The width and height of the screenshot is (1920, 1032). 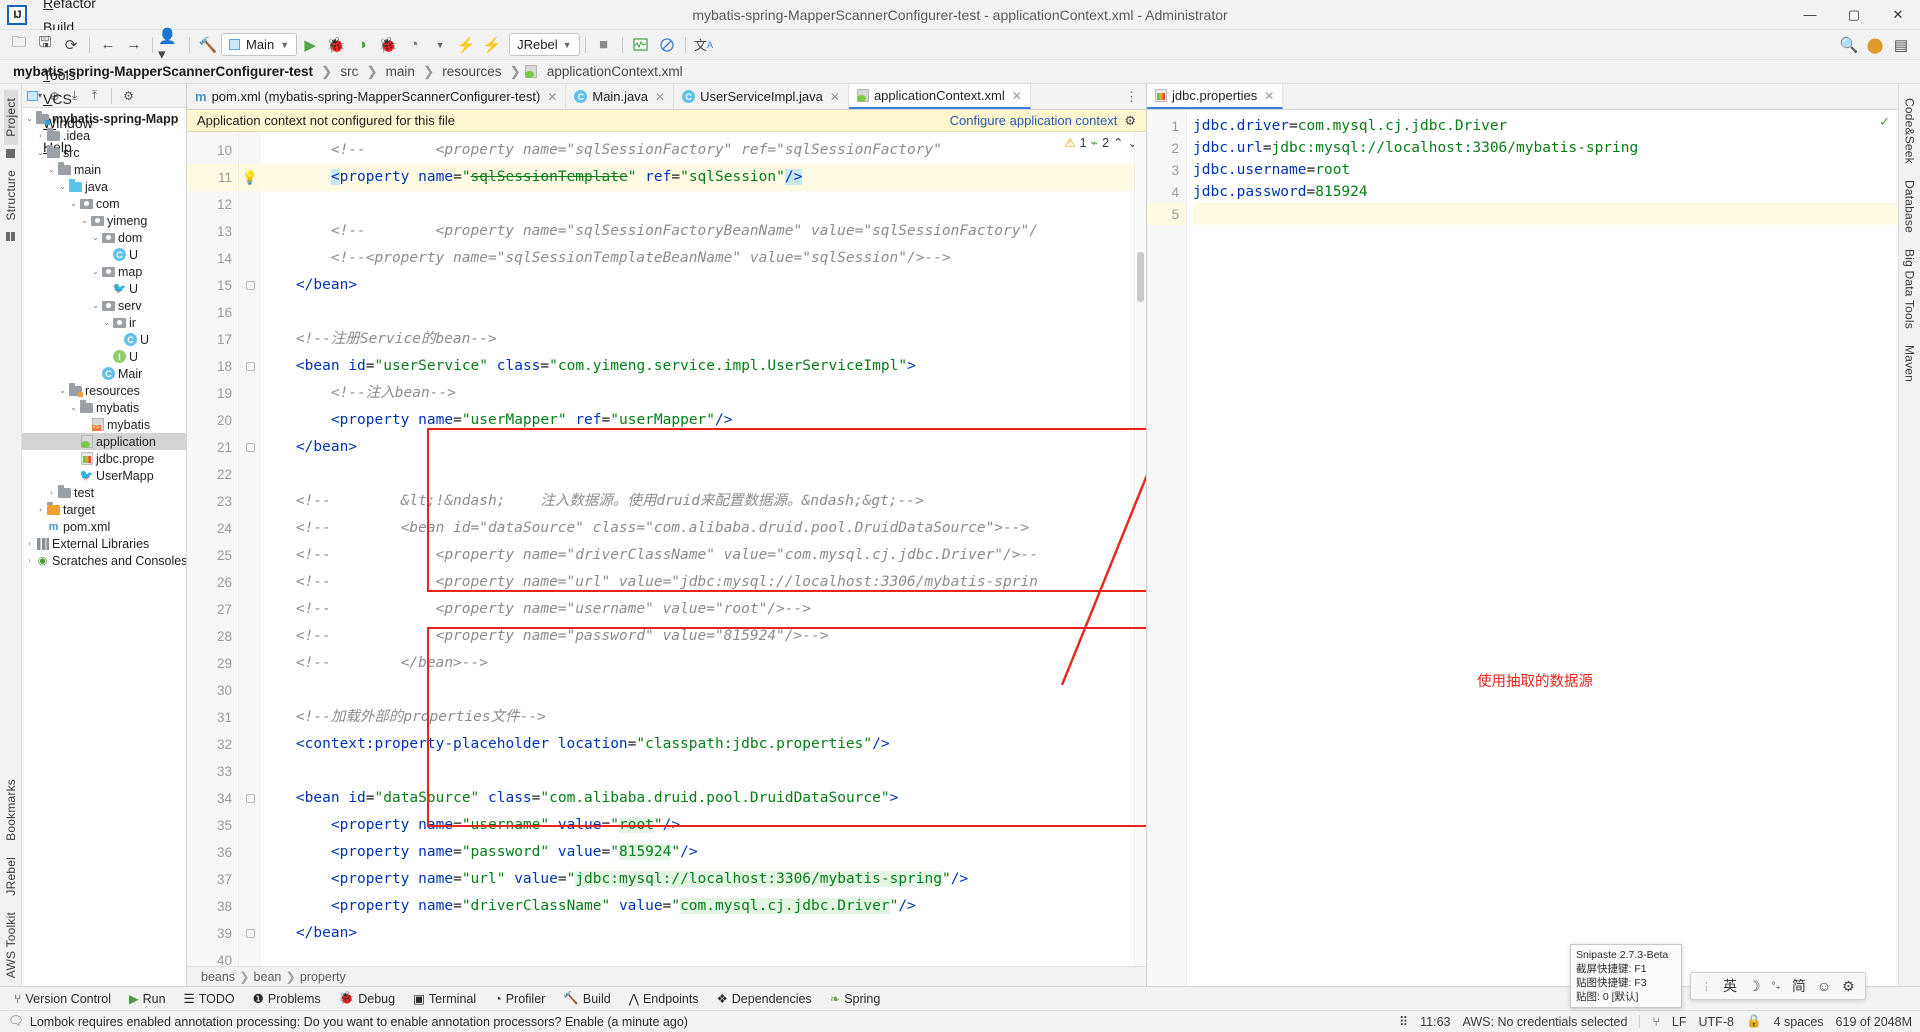 What do you see at coordinates (1101, 143) in the screenshot?
I see `inspection-widget: ⚠ 1 ⌁ 2 ⌃ ⌄` at bounding box center [1101, 143].